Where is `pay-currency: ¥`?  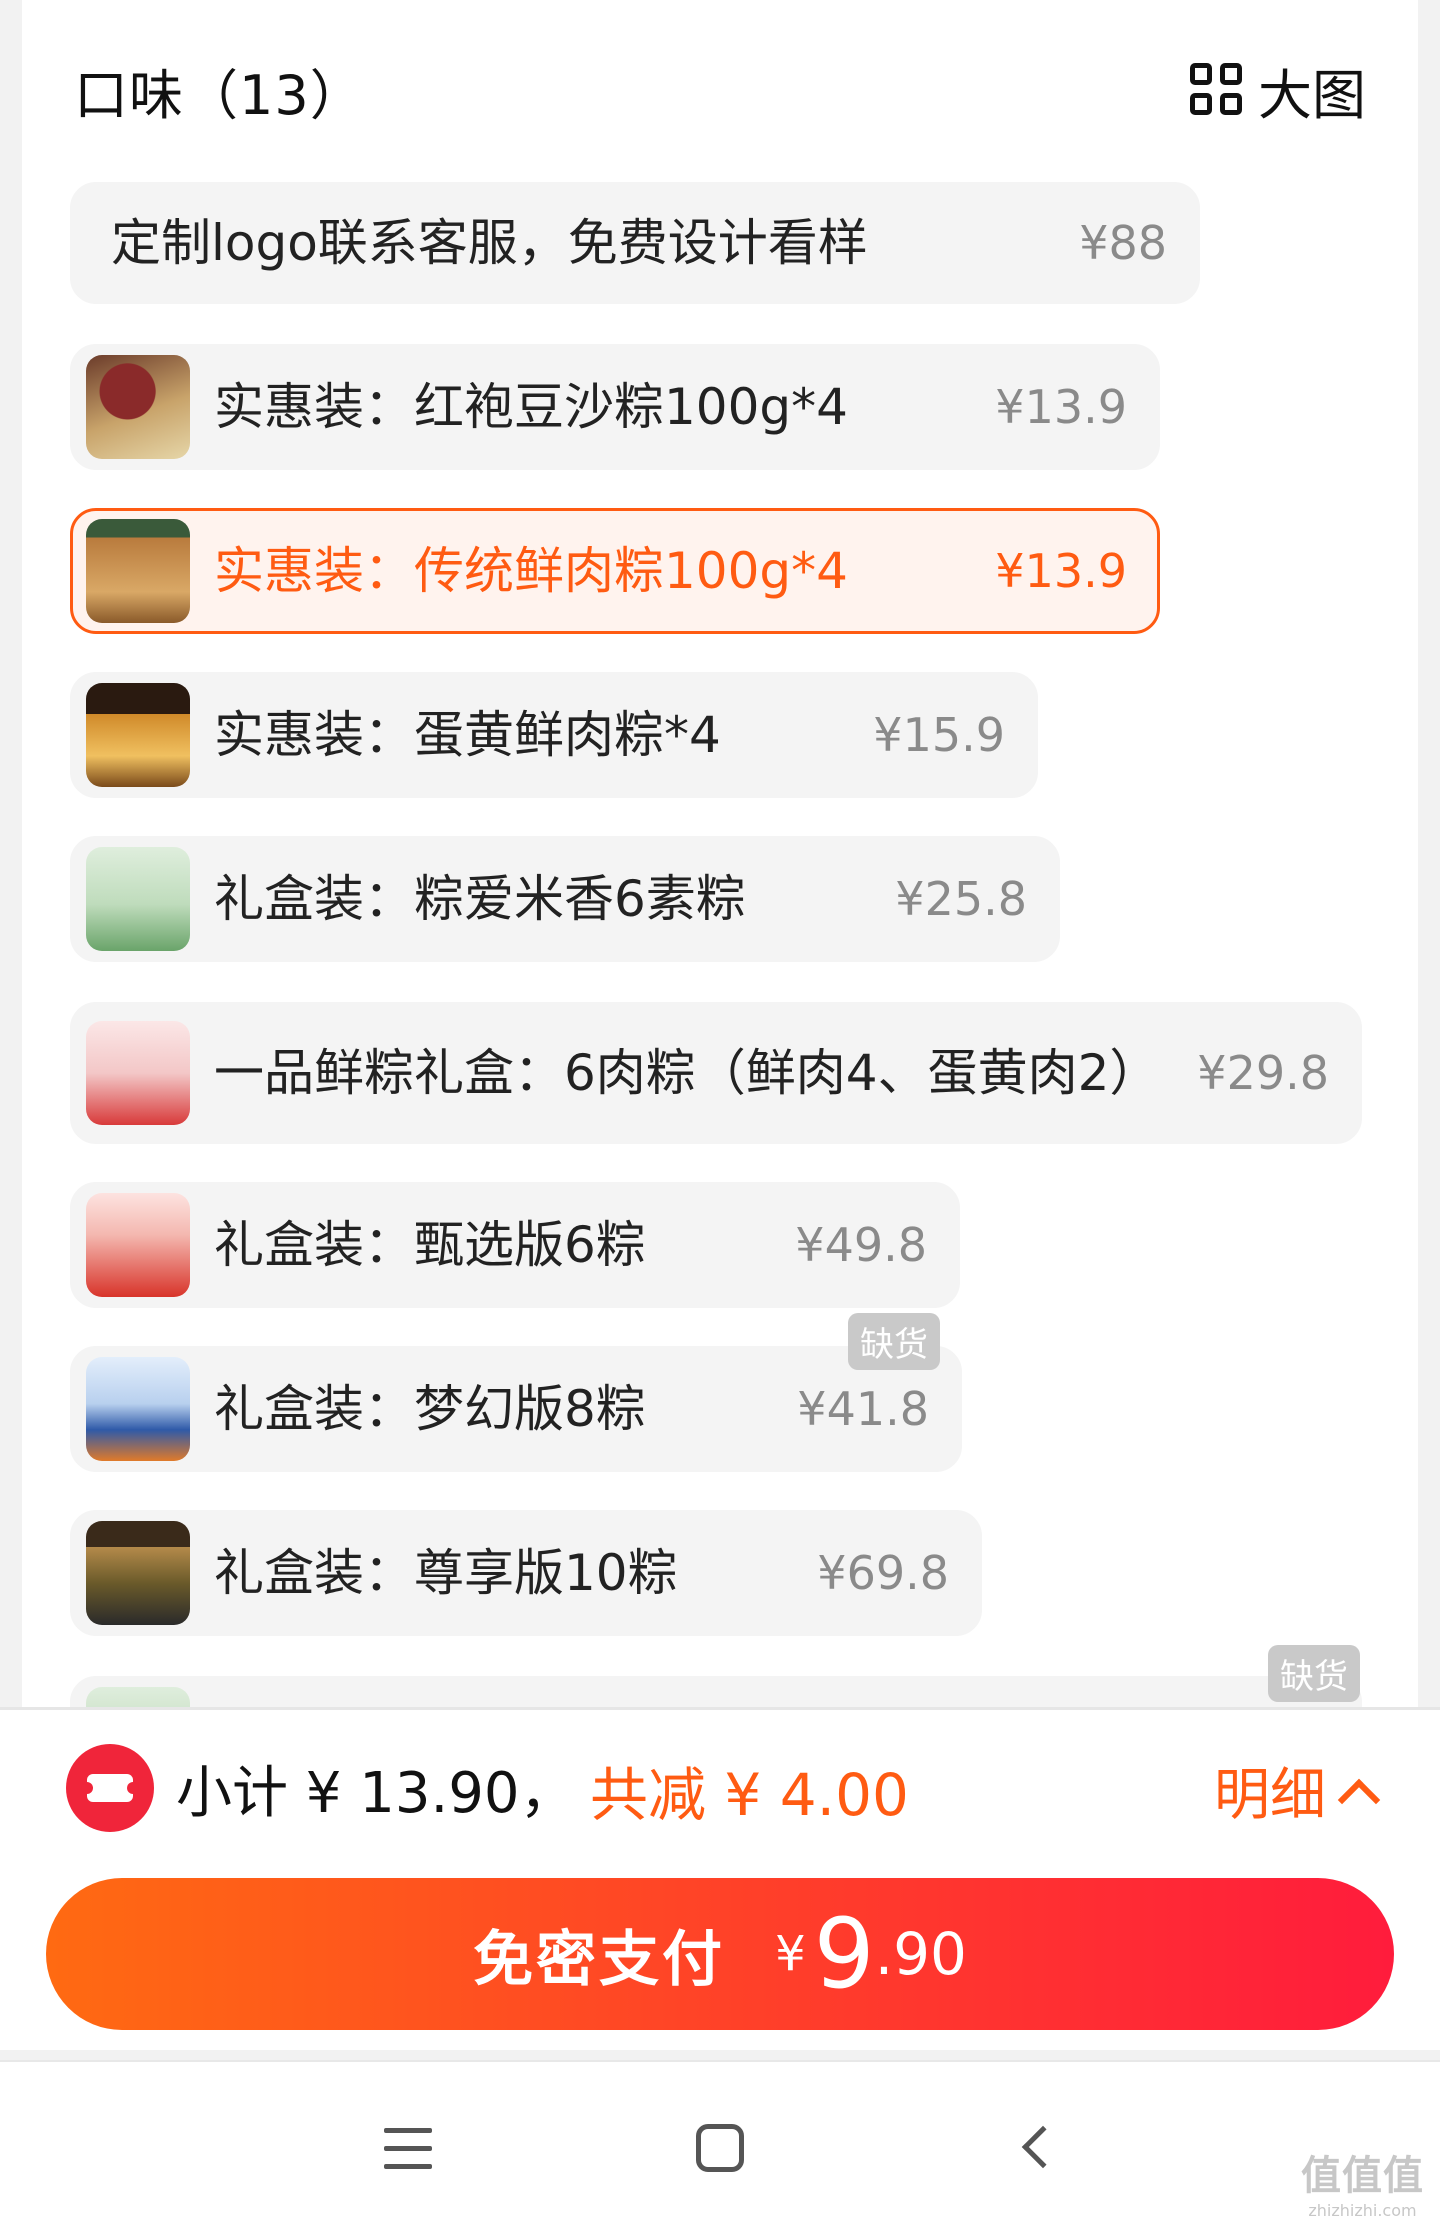 pay-currency: ¥ is located at coordinates (790, 1954).